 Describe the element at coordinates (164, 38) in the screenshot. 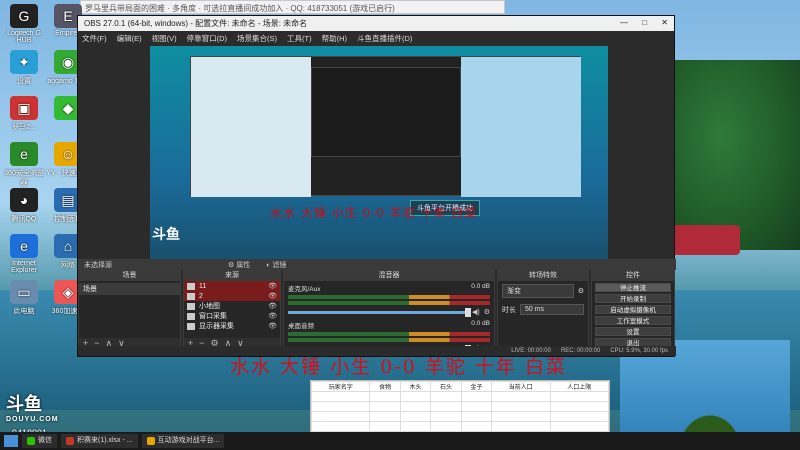

I see `menu-view: 视图(V)` at that location.